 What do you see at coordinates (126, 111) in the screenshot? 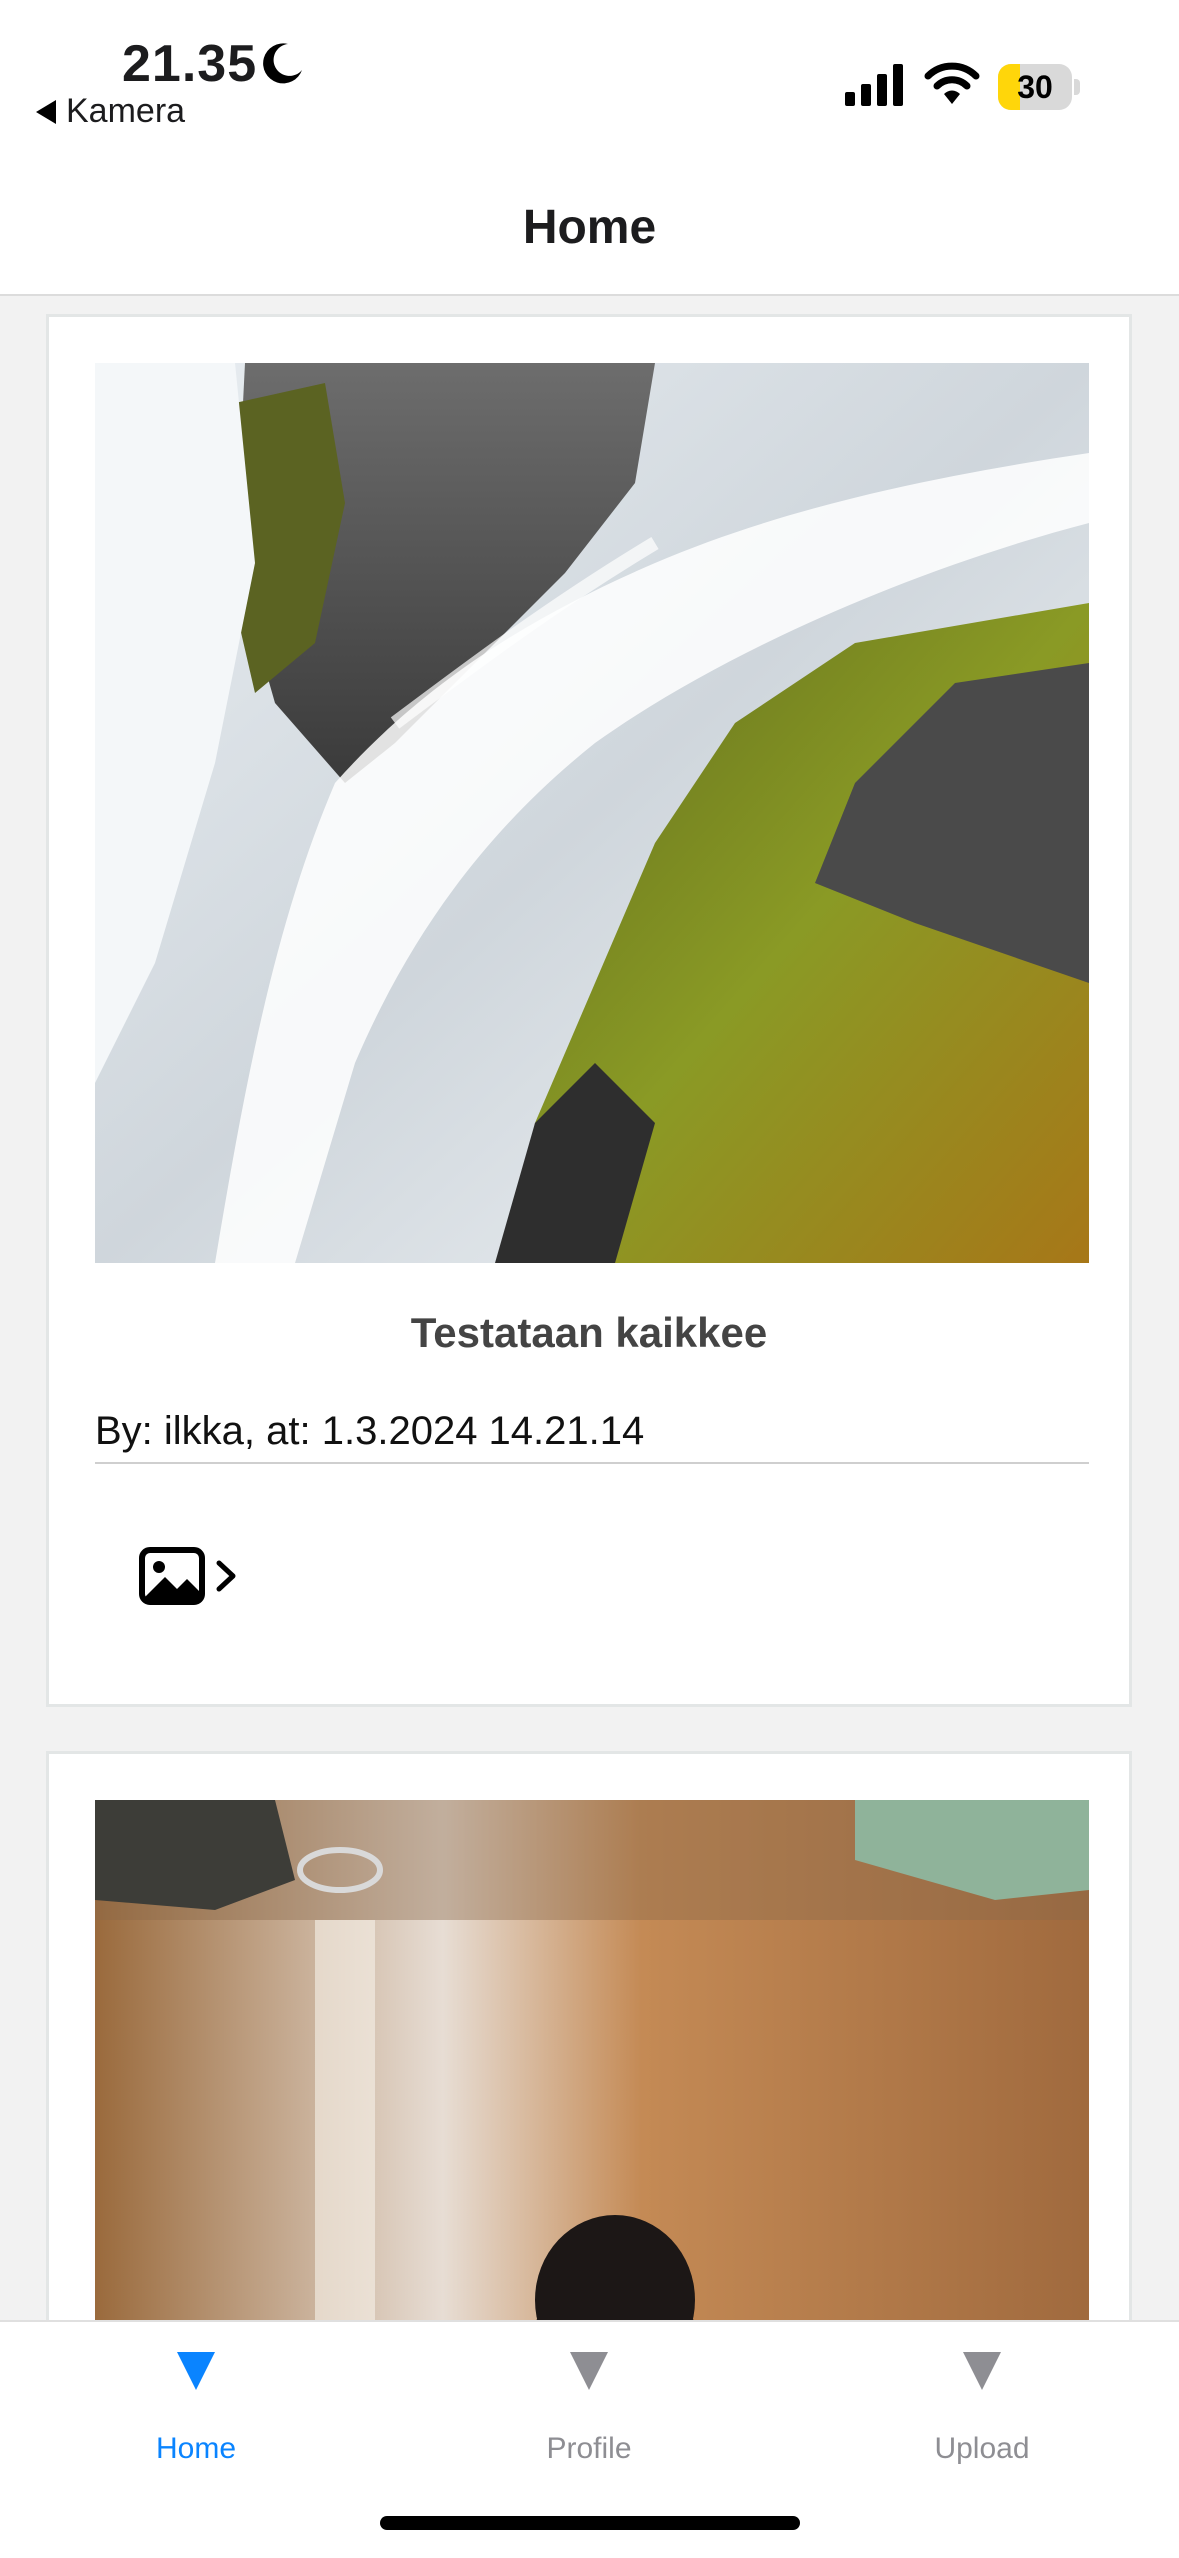
I see `back-app-label: Kamera` at bounding box center [126, 111].